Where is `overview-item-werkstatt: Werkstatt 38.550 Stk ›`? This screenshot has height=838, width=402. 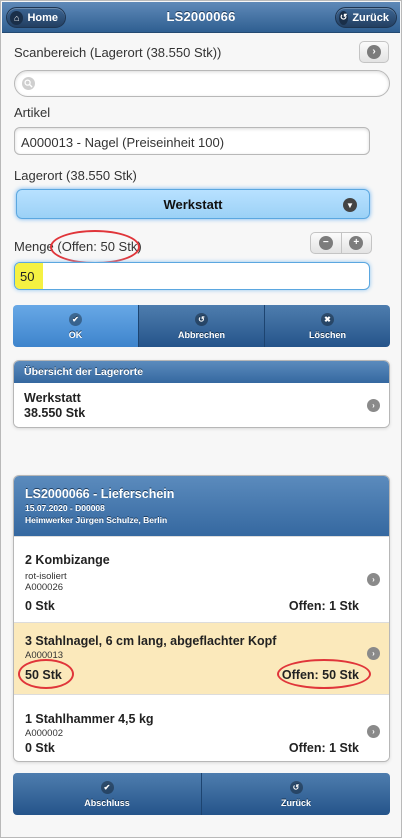 overview-item-werkstatt: Werkstatt 38.550 Stk › is located at coordinates (201, 405).